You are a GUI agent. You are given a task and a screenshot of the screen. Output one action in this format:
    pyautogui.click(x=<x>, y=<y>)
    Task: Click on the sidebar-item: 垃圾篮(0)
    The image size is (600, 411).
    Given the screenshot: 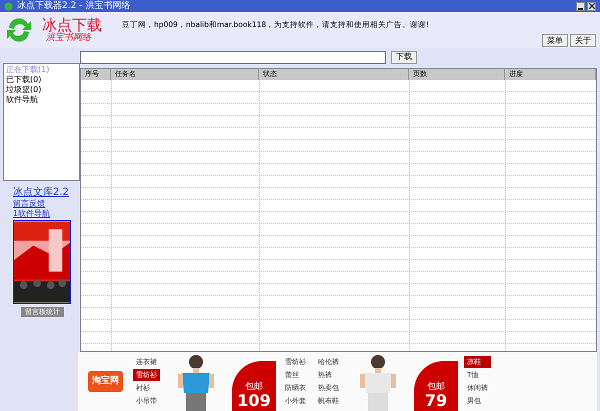 What is the action you would take?
    pyautogui.click(x=41, y=90)
    